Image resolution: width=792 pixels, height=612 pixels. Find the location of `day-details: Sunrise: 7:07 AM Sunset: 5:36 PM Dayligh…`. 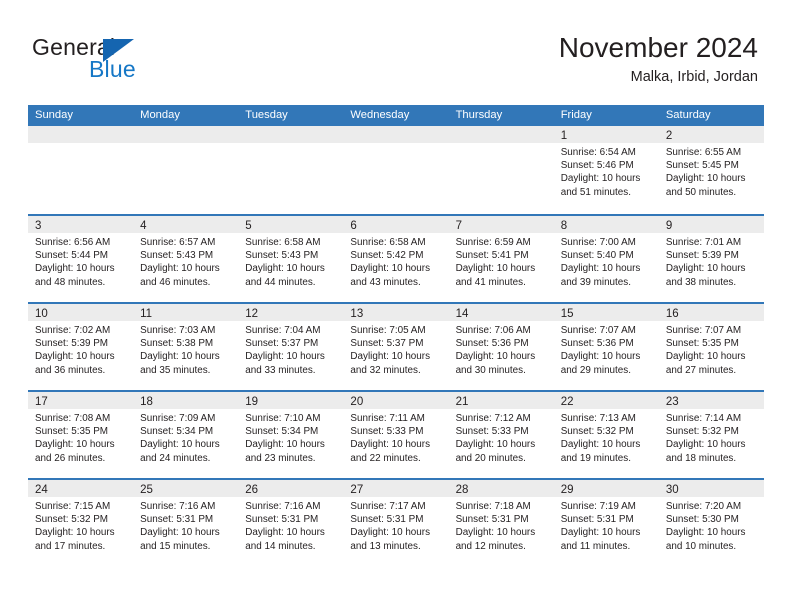

day-details: Sunrise: 7:07 AM Sunset: 5:36 PM Dayligh… is located at coordinates (606, 349).